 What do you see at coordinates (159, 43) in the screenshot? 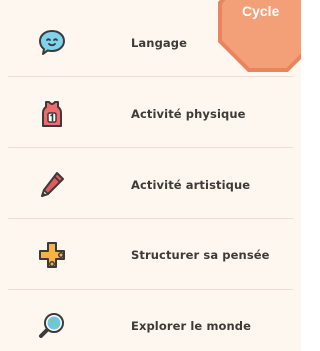
I see `menu-item-label: Langage` at bounding box center [159, 43].